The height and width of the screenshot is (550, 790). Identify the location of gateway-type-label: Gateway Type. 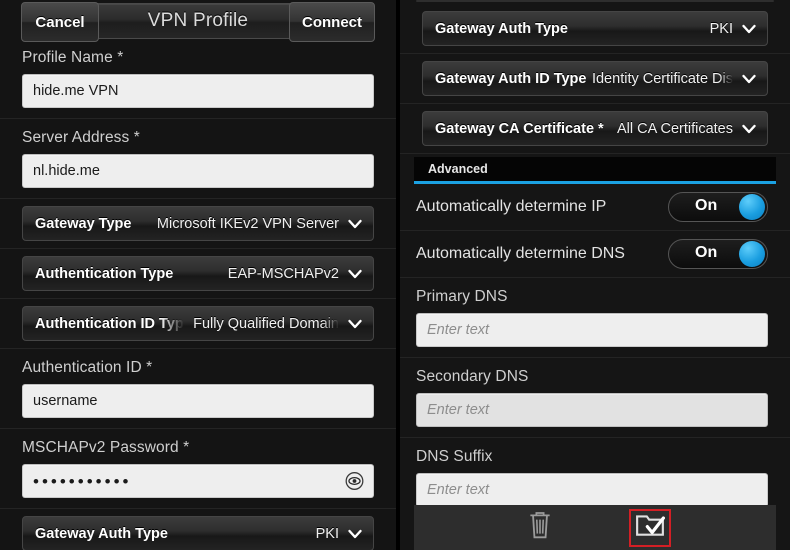
(83, 223).